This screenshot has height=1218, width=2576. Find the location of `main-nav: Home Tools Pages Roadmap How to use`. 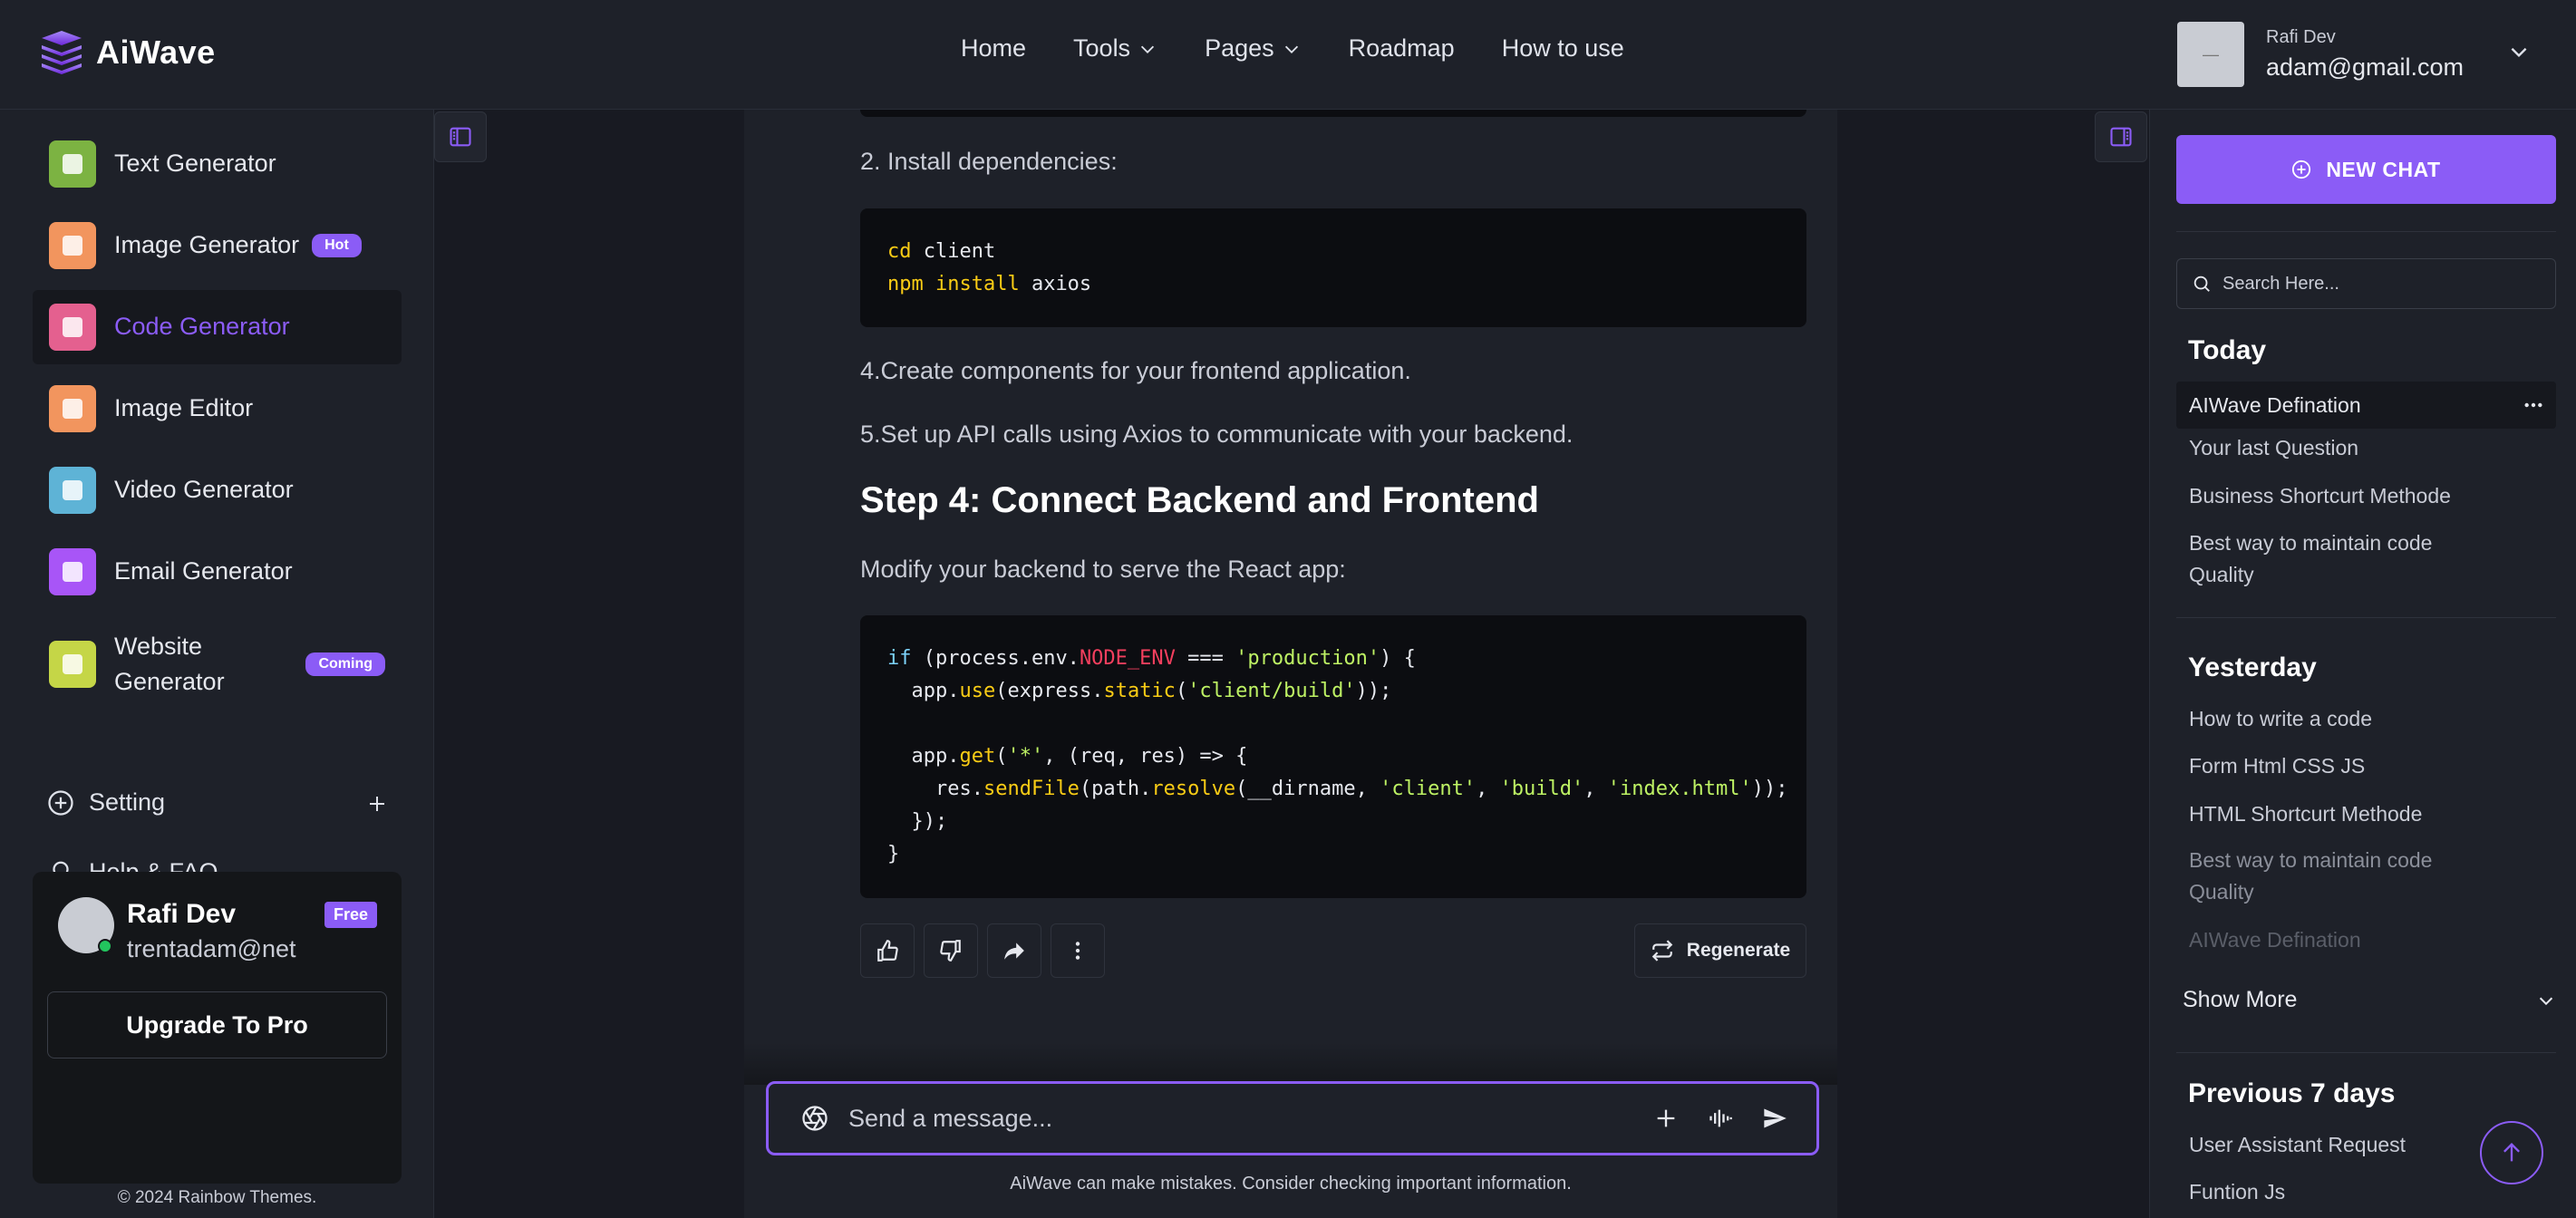

main-nav: Home Tools Pages Roadmap How to use is located at coordinates (1292, 48).